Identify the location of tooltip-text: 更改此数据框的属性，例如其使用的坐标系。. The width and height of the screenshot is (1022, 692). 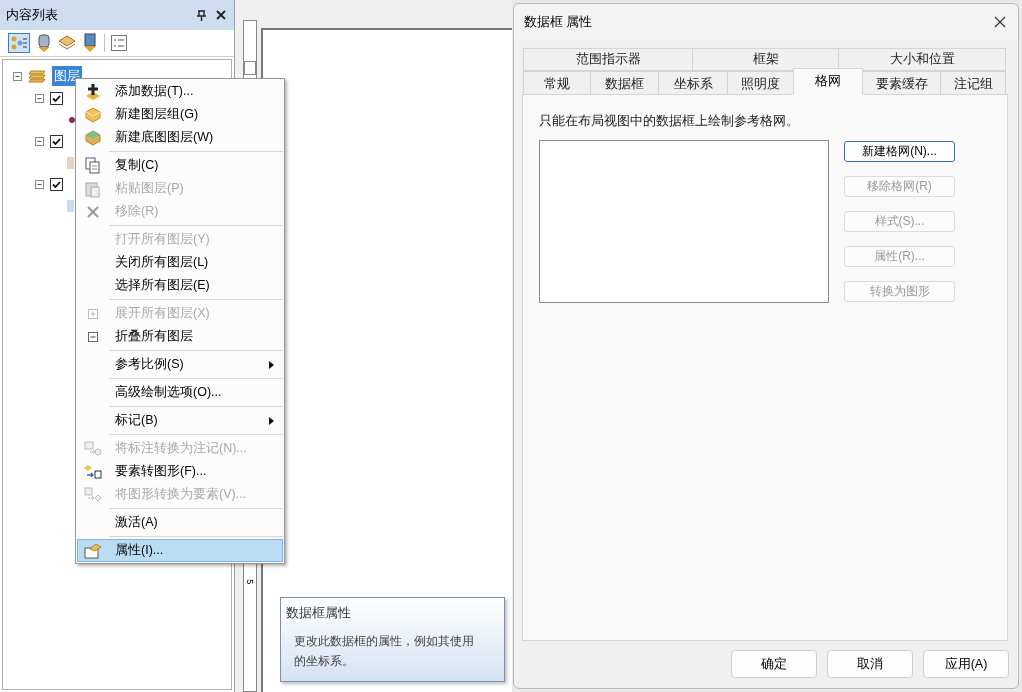
(384, 651).